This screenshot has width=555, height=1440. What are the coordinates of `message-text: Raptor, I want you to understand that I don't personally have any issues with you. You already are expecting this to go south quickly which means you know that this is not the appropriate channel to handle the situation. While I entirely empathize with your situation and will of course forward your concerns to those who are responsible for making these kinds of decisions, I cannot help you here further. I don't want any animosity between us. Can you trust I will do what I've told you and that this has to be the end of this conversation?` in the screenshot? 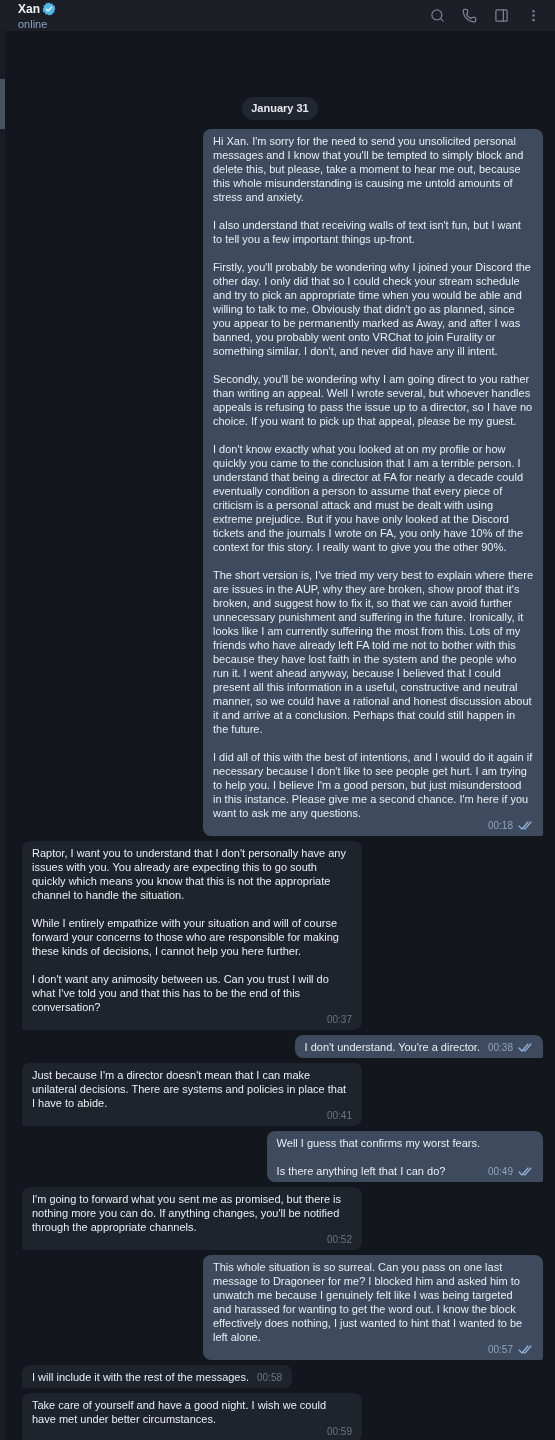 It's located at (189, 929).